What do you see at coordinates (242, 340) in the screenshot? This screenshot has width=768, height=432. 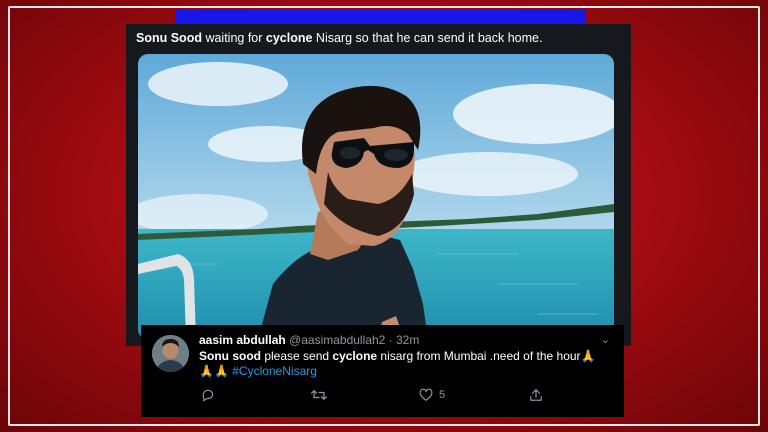 I see `reply-author-name: aasim abdullah` at bounding box center [242, 340].